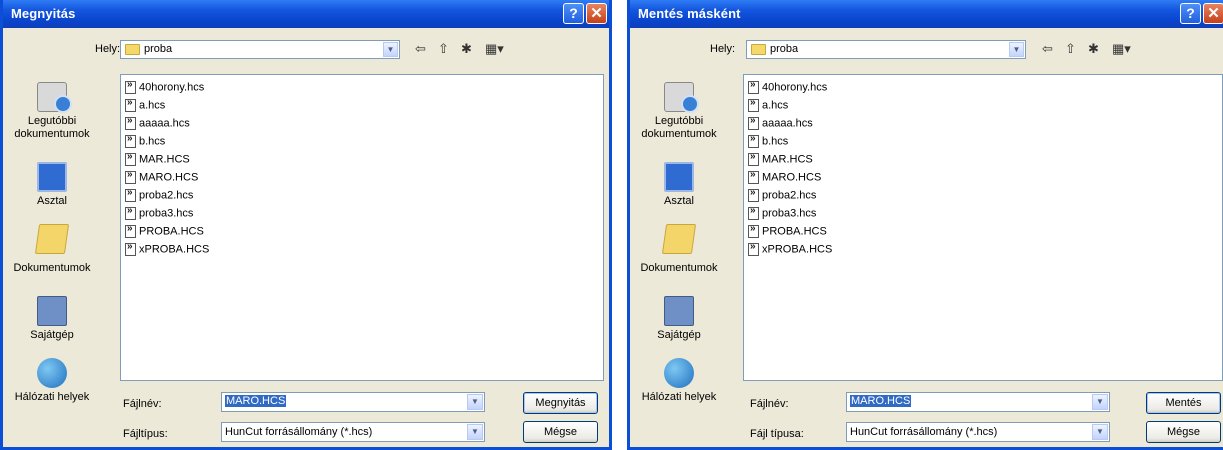 The width and height of the screenshot is (1223, 450). What do you see at coordinates (560, 403) in the screenshot?
I see `open-button: Megnyitás` at bounding box center [560, 403].